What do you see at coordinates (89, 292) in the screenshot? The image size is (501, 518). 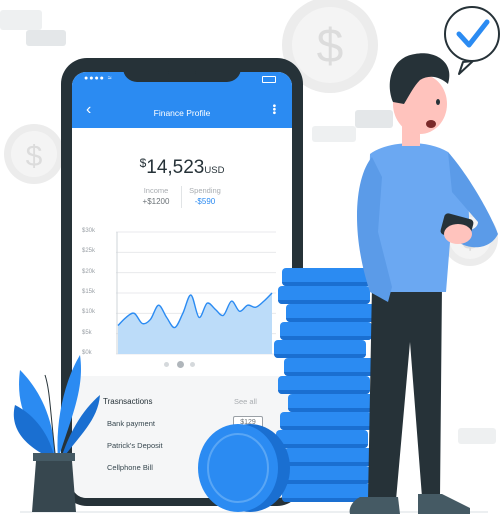 I see `y-tick-label: $15k` at bounding box center [89, 292].